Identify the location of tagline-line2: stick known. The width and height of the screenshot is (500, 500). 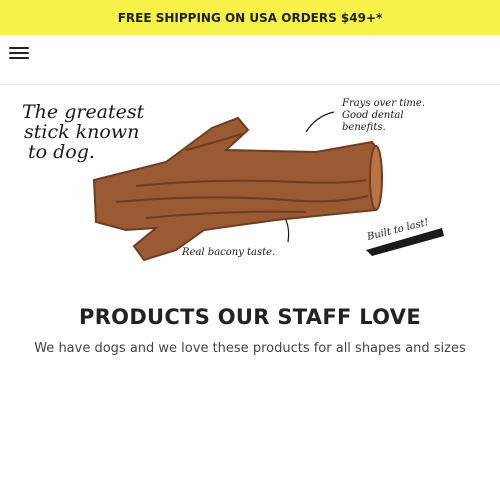
(81, 132).